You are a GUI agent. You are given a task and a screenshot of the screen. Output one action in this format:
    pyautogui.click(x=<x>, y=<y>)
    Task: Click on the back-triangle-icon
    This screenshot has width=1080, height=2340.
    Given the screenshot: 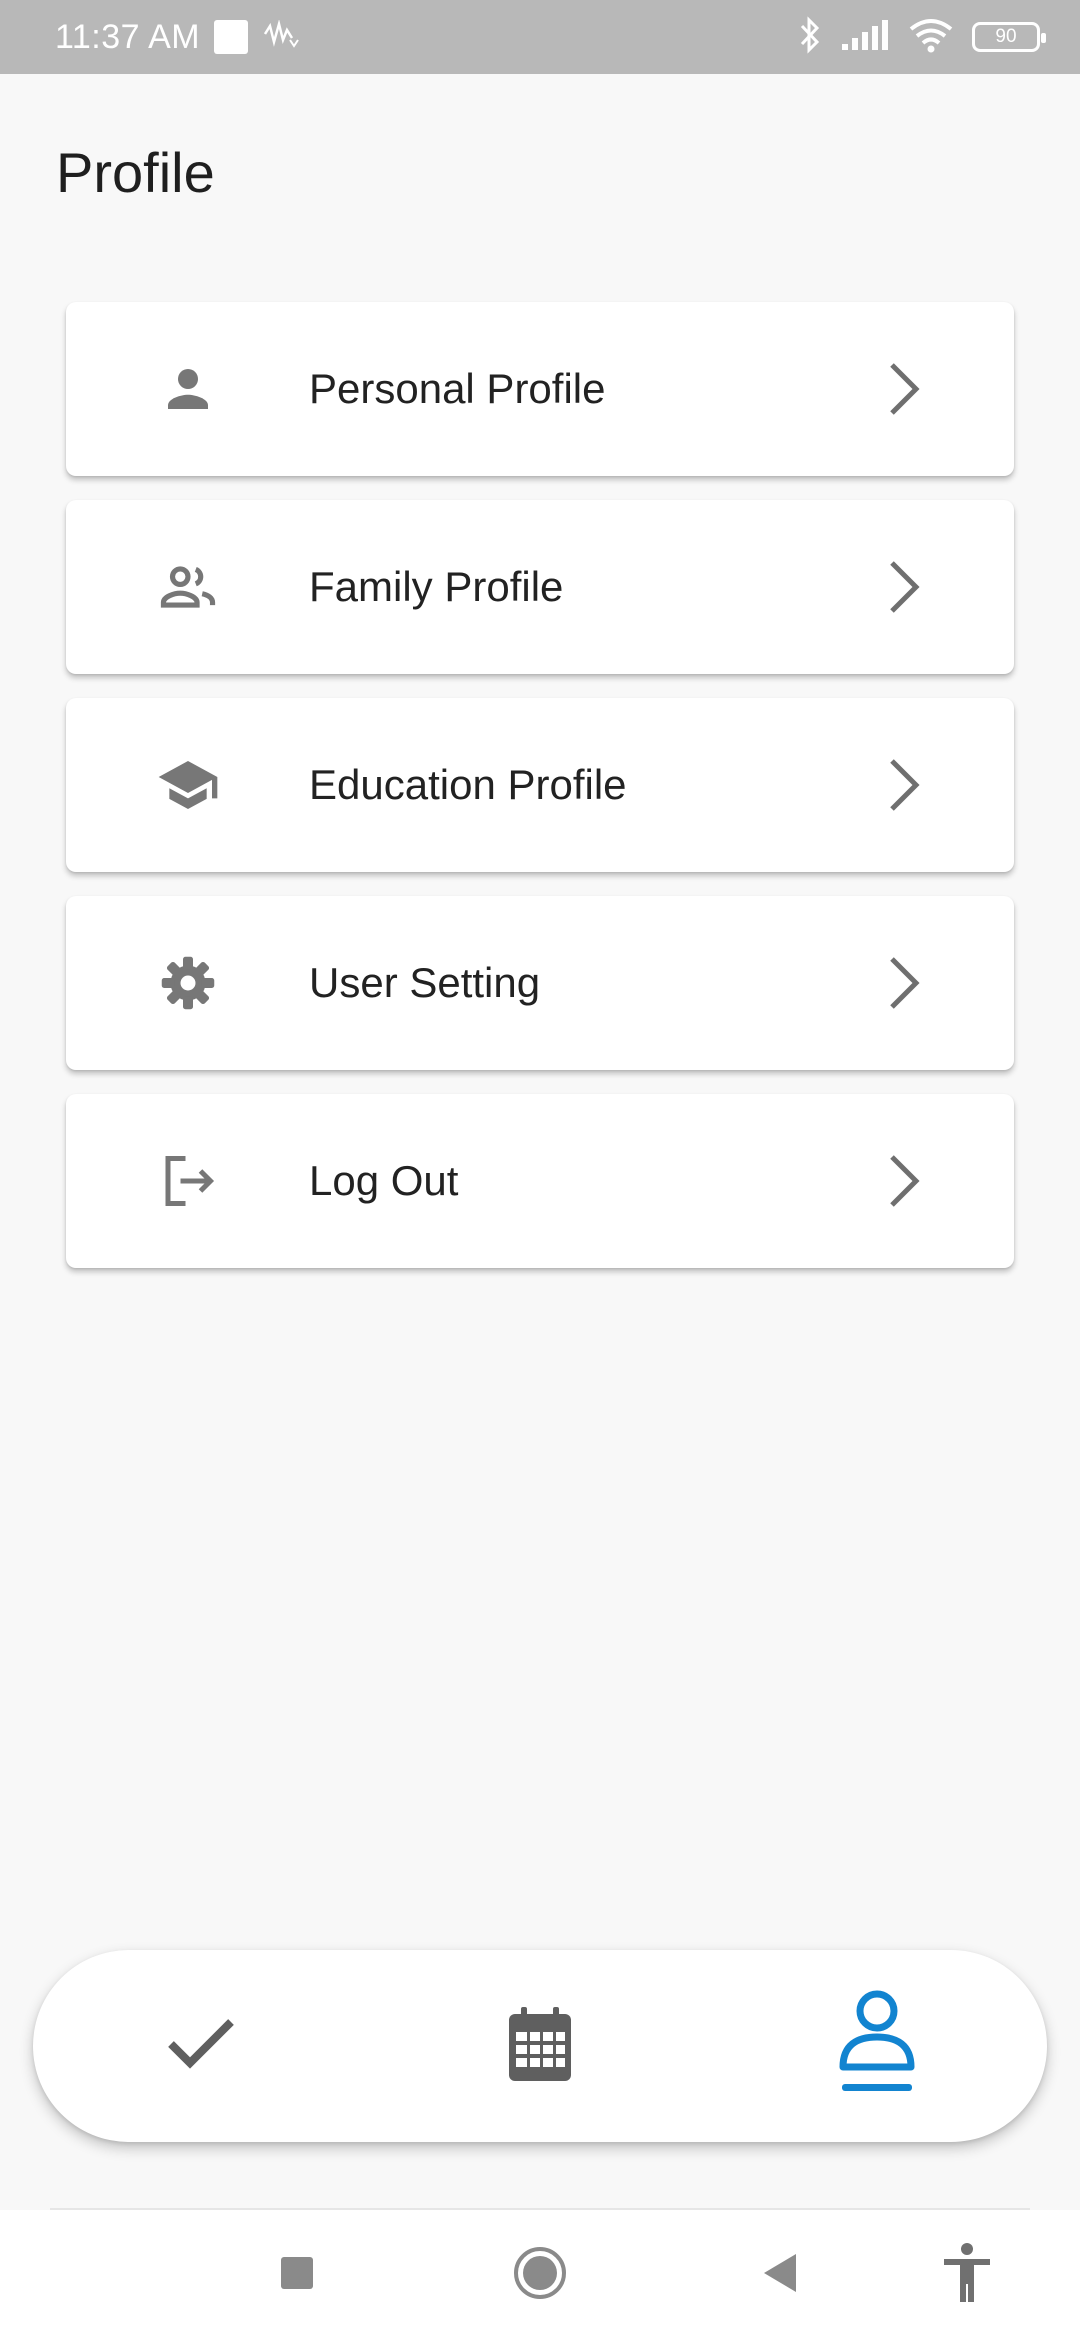 What is the action you would take?
    pyautogui.click(x=780, y=2275)
    